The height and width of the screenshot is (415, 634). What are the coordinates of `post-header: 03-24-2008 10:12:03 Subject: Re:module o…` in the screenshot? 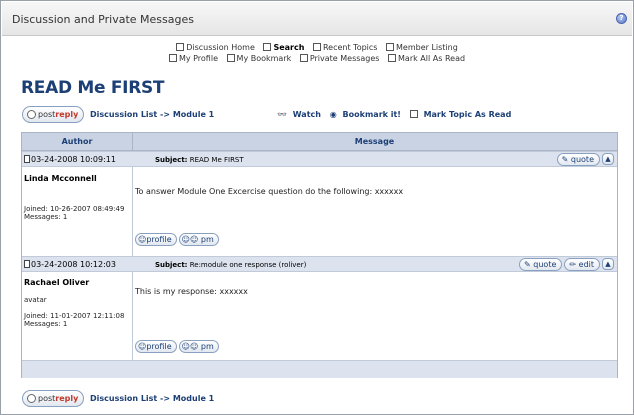 It's located at (319, 264).